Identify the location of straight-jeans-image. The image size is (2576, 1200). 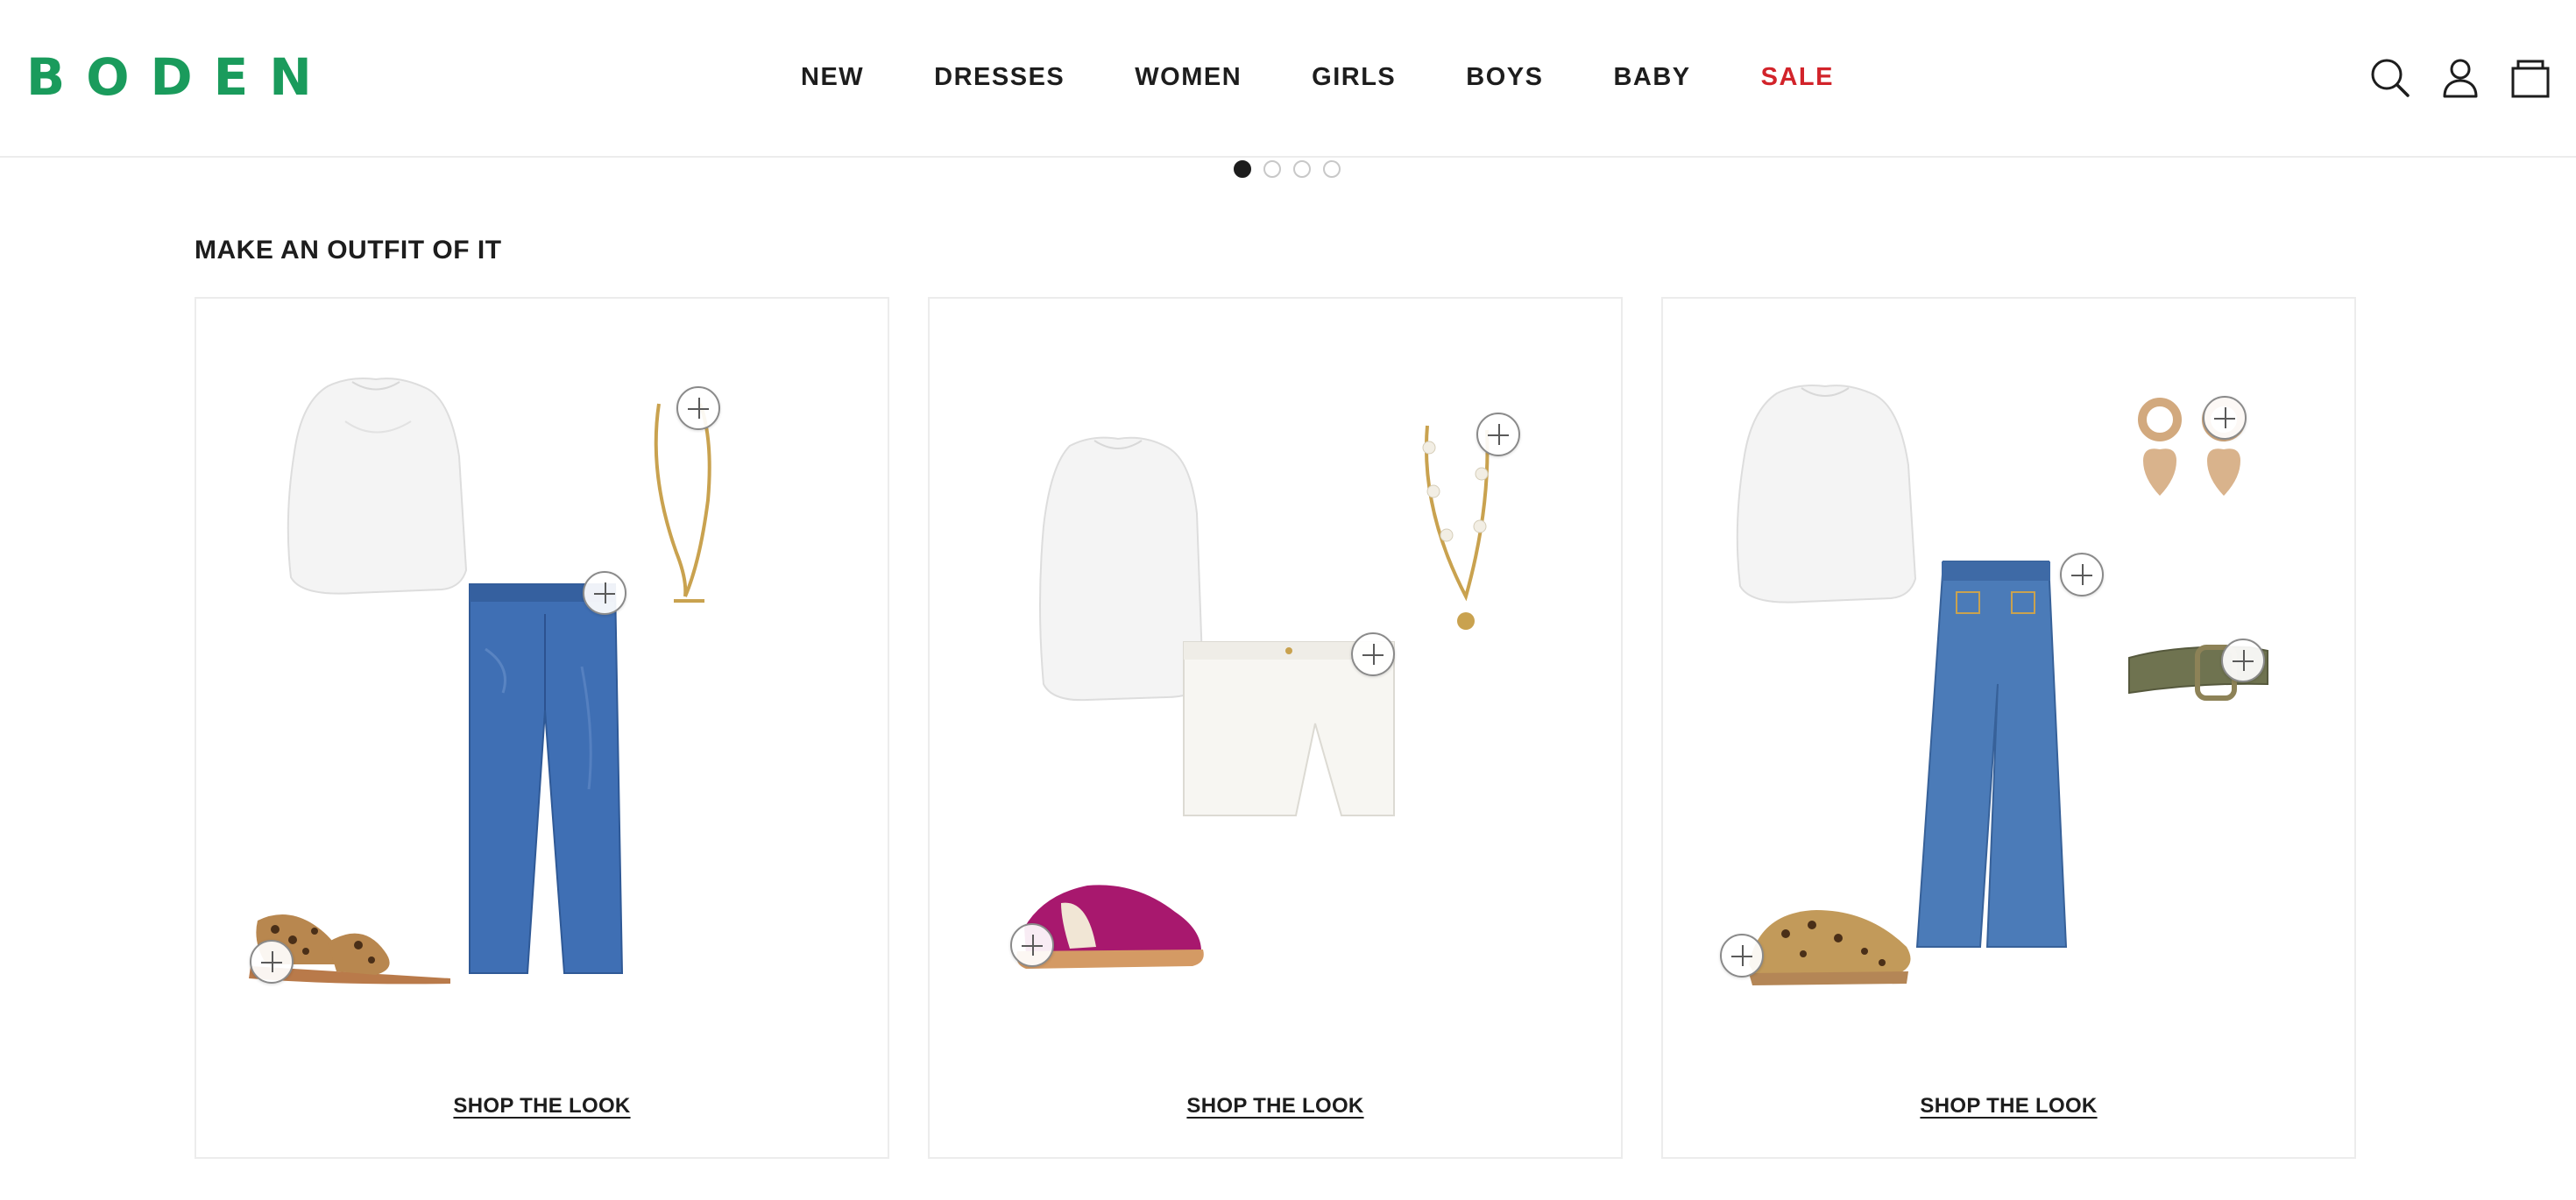
(546, 778).